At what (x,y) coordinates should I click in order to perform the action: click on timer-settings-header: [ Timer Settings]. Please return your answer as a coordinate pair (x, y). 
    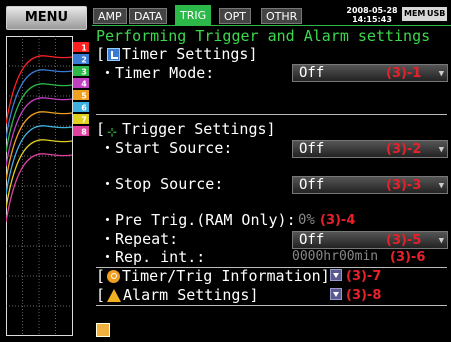
    Looking at the image, I should click on (177, 54).